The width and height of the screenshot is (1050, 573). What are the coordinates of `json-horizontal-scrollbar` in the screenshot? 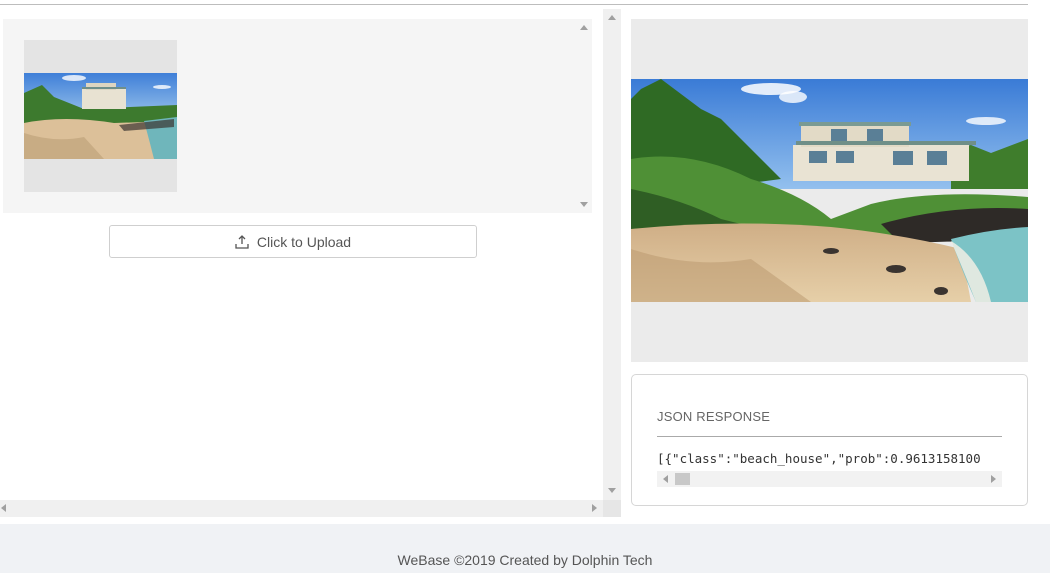 It's located at (829, 479).